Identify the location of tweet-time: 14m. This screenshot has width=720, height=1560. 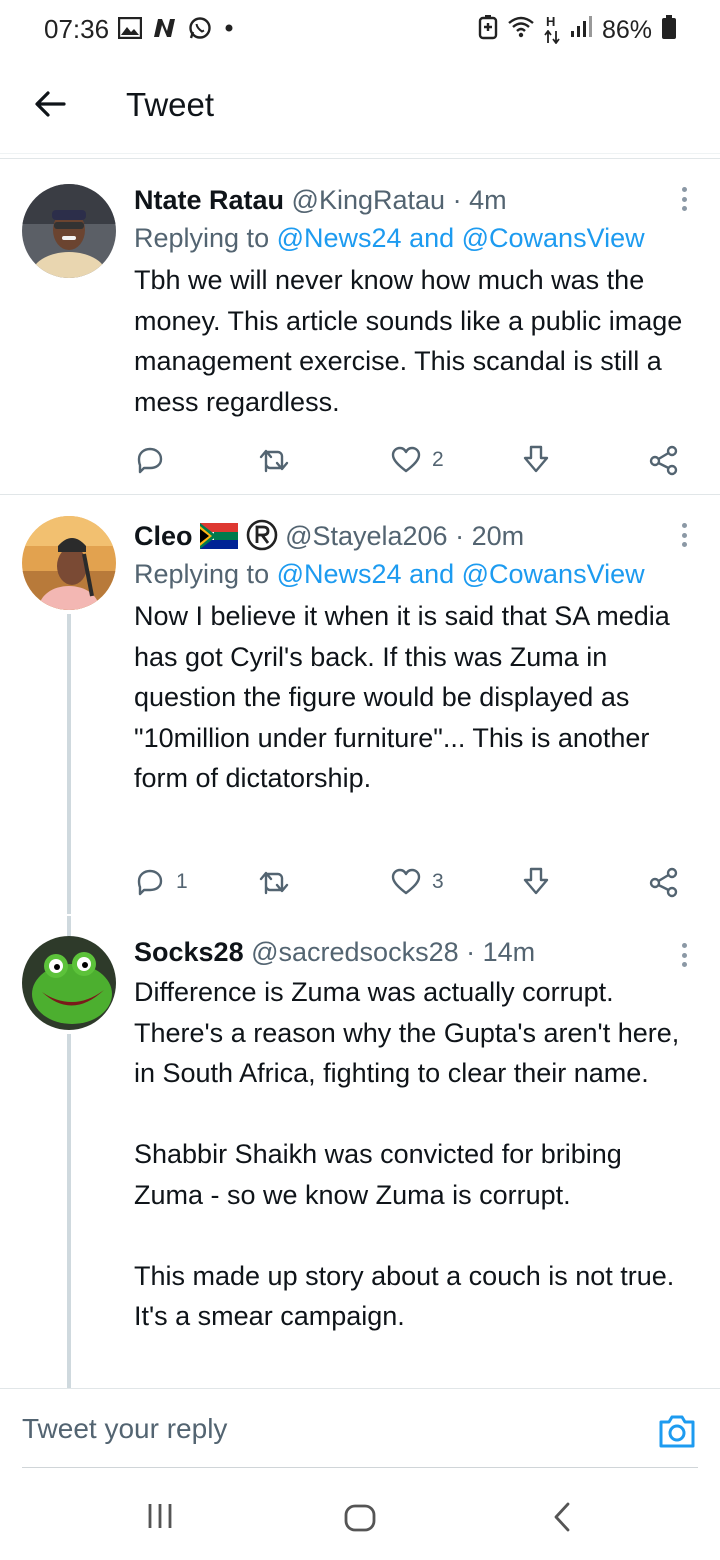
(509, 952).